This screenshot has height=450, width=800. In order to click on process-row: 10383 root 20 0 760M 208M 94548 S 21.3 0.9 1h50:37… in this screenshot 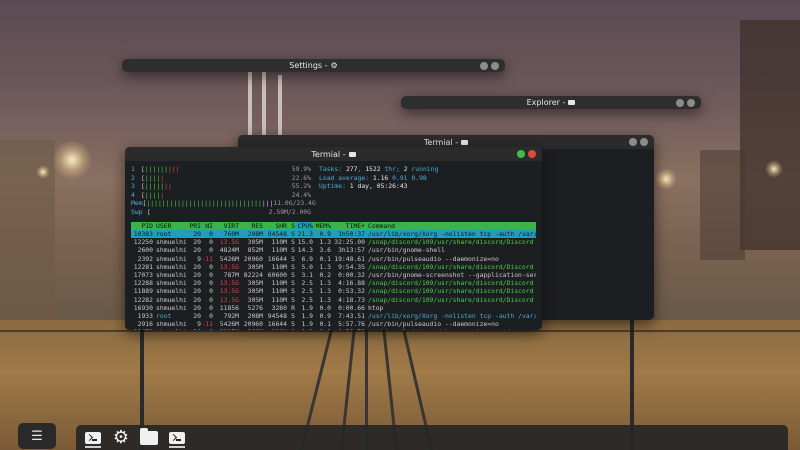, I will do `click(333, 234)`.